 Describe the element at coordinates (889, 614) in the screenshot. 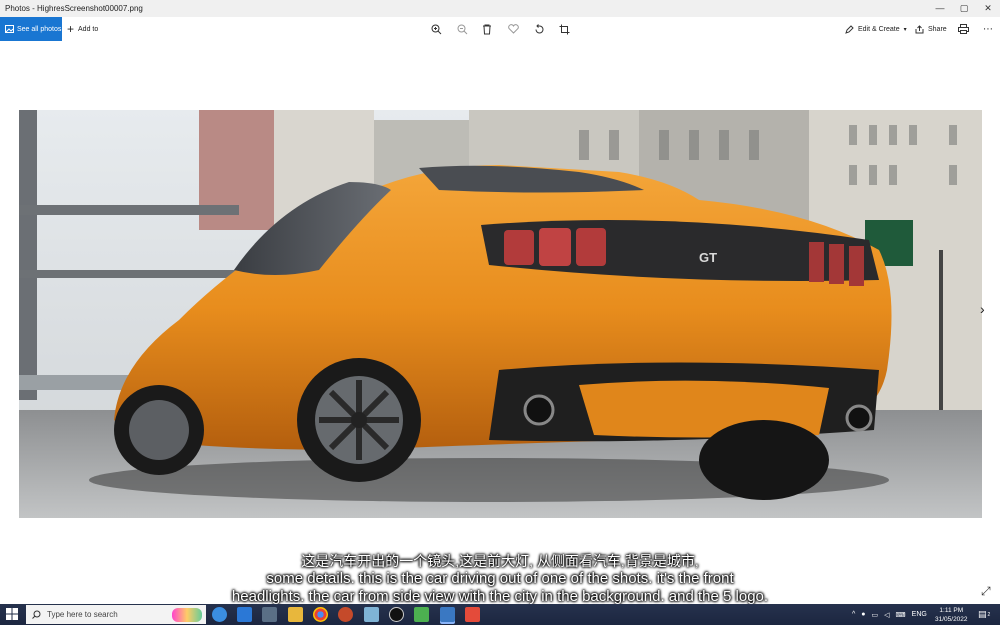

I see `system-tray: ^ ● ▭ ◁ ⌨ ENG` at that location.